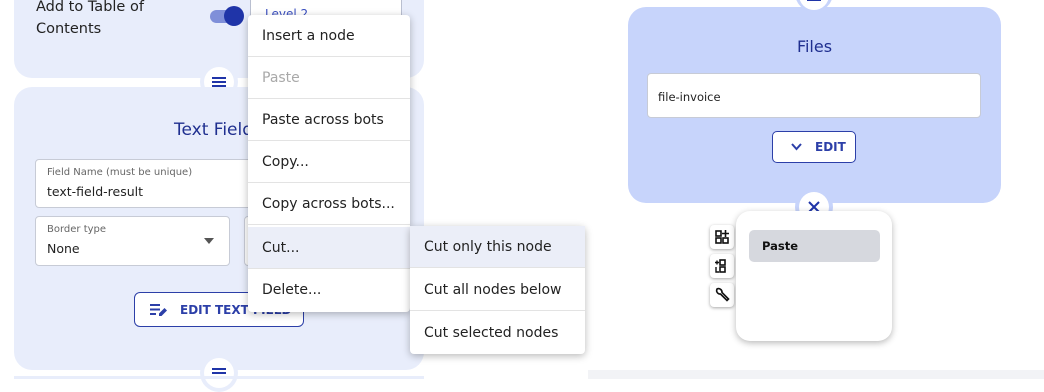 This screenshot has height=392, width=1044. What do you see at coordinates (830, 147) in the screenshot?
I see `files-edit-label: EDIT` at bounding box center [830, 147].